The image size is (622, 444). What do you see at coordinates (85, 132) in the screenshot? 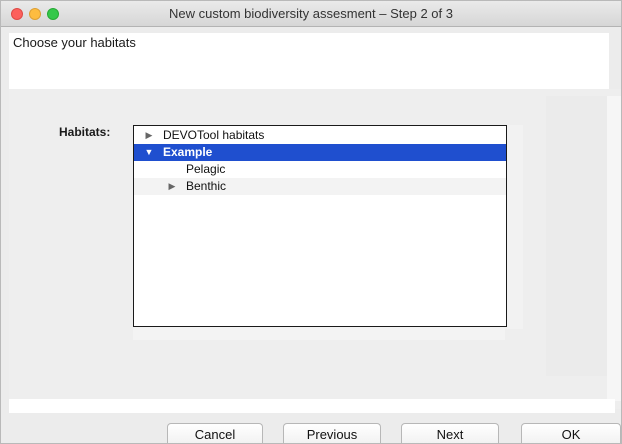
I see `habitats-label: Habitats:` at bounding box center [85, 132].